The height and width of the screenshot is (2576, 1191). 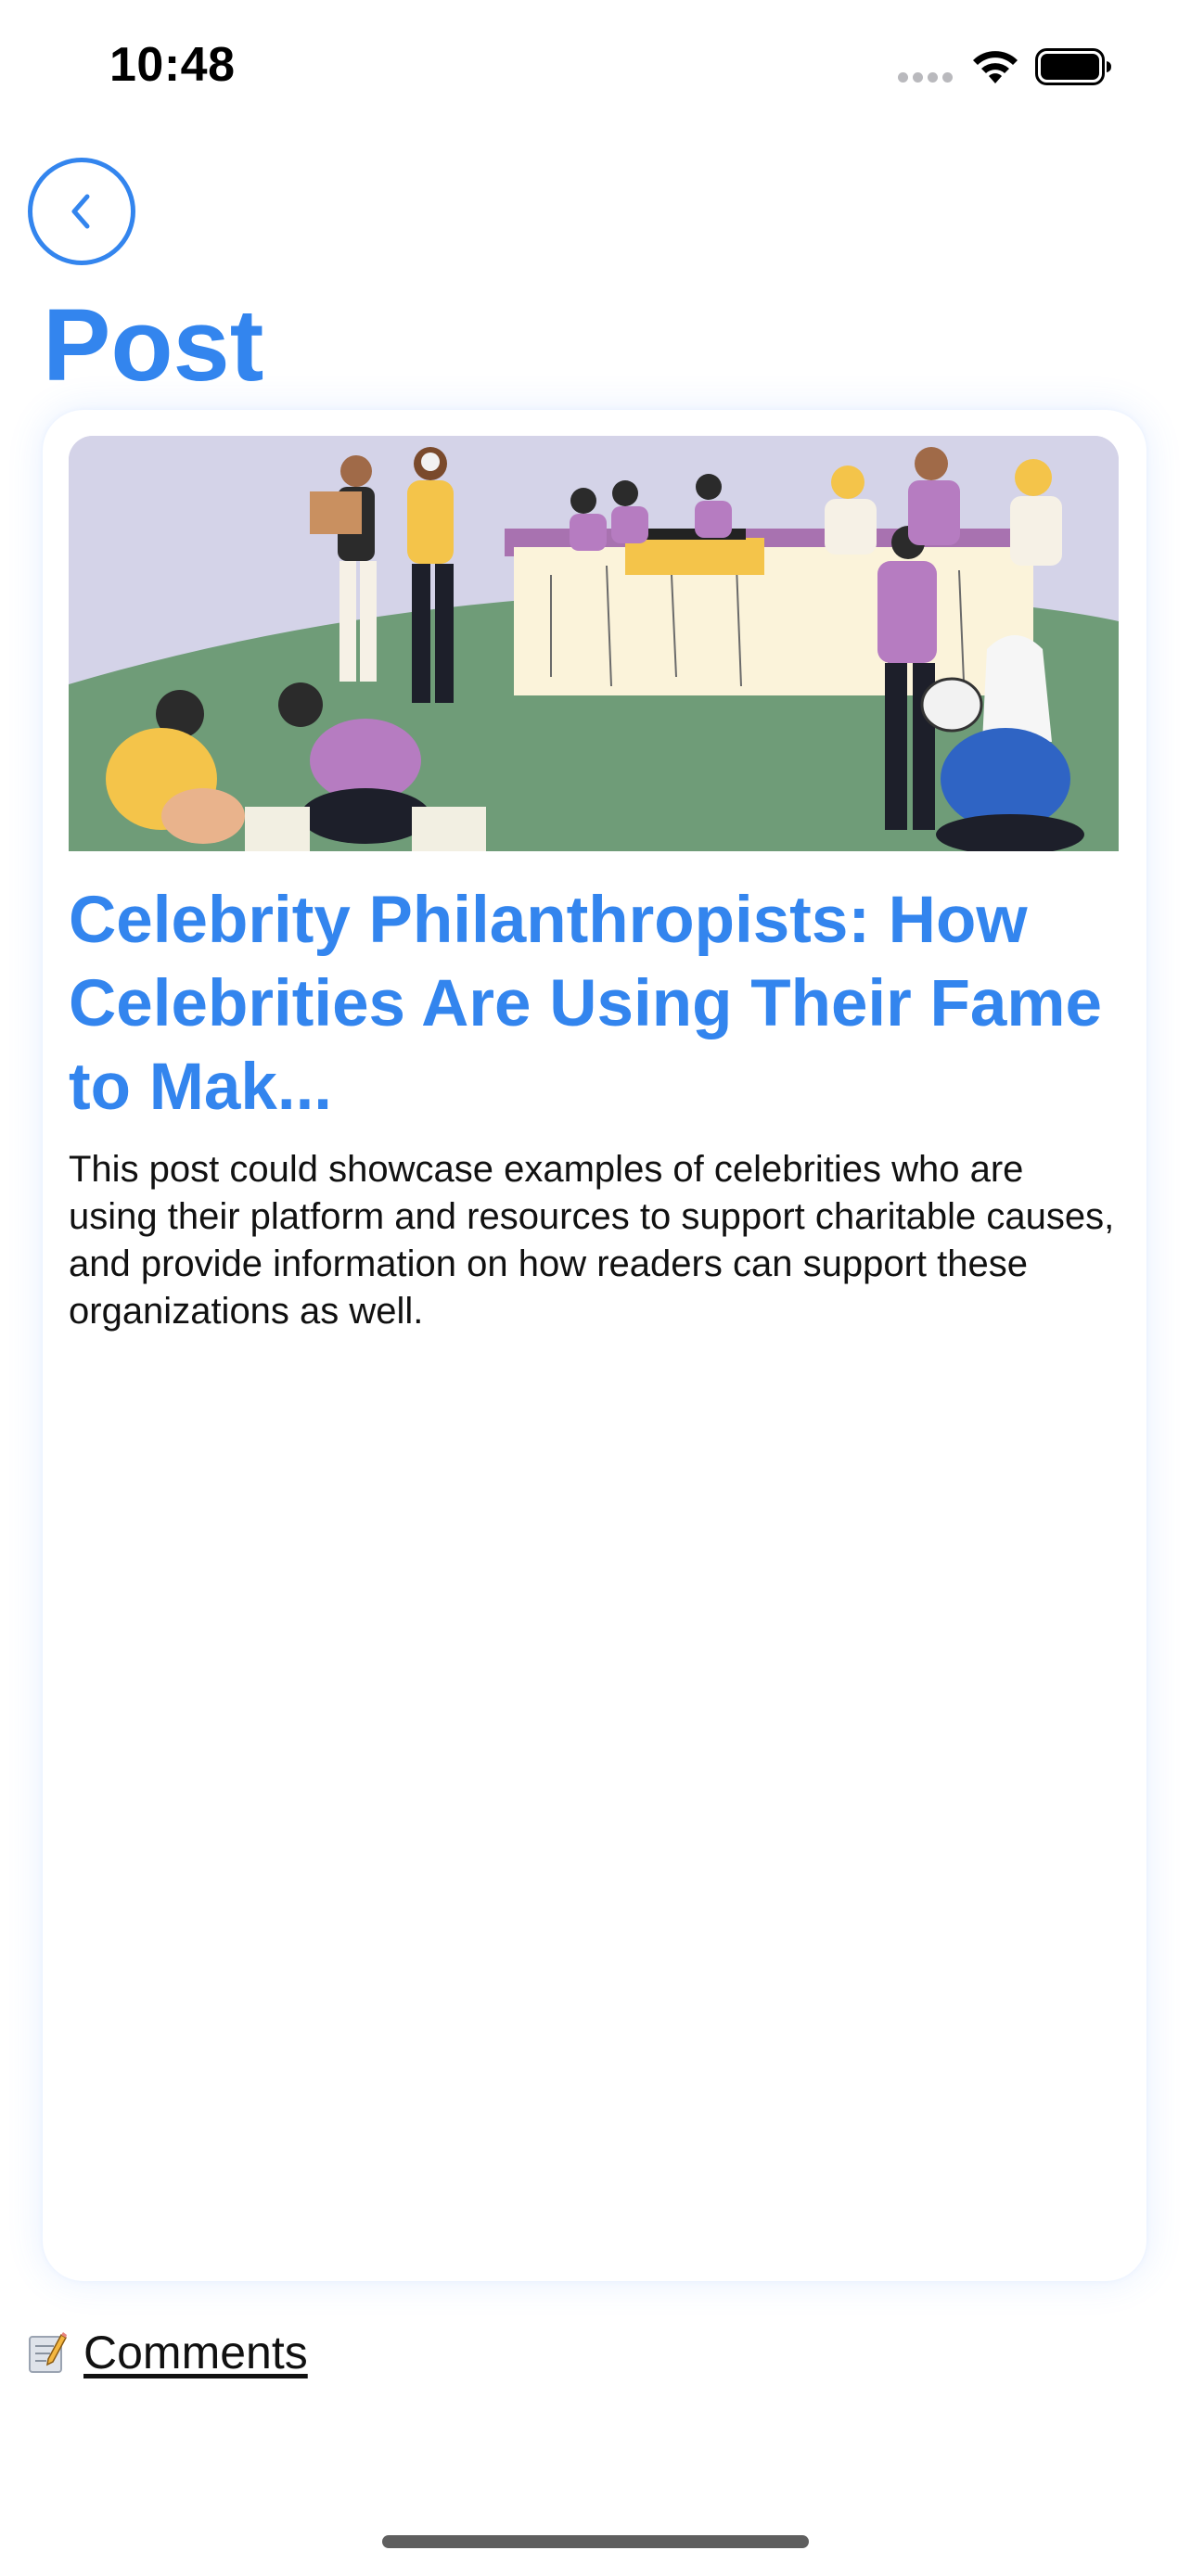 I want to click on status-time: 10:48, so click(x=172, y=65).